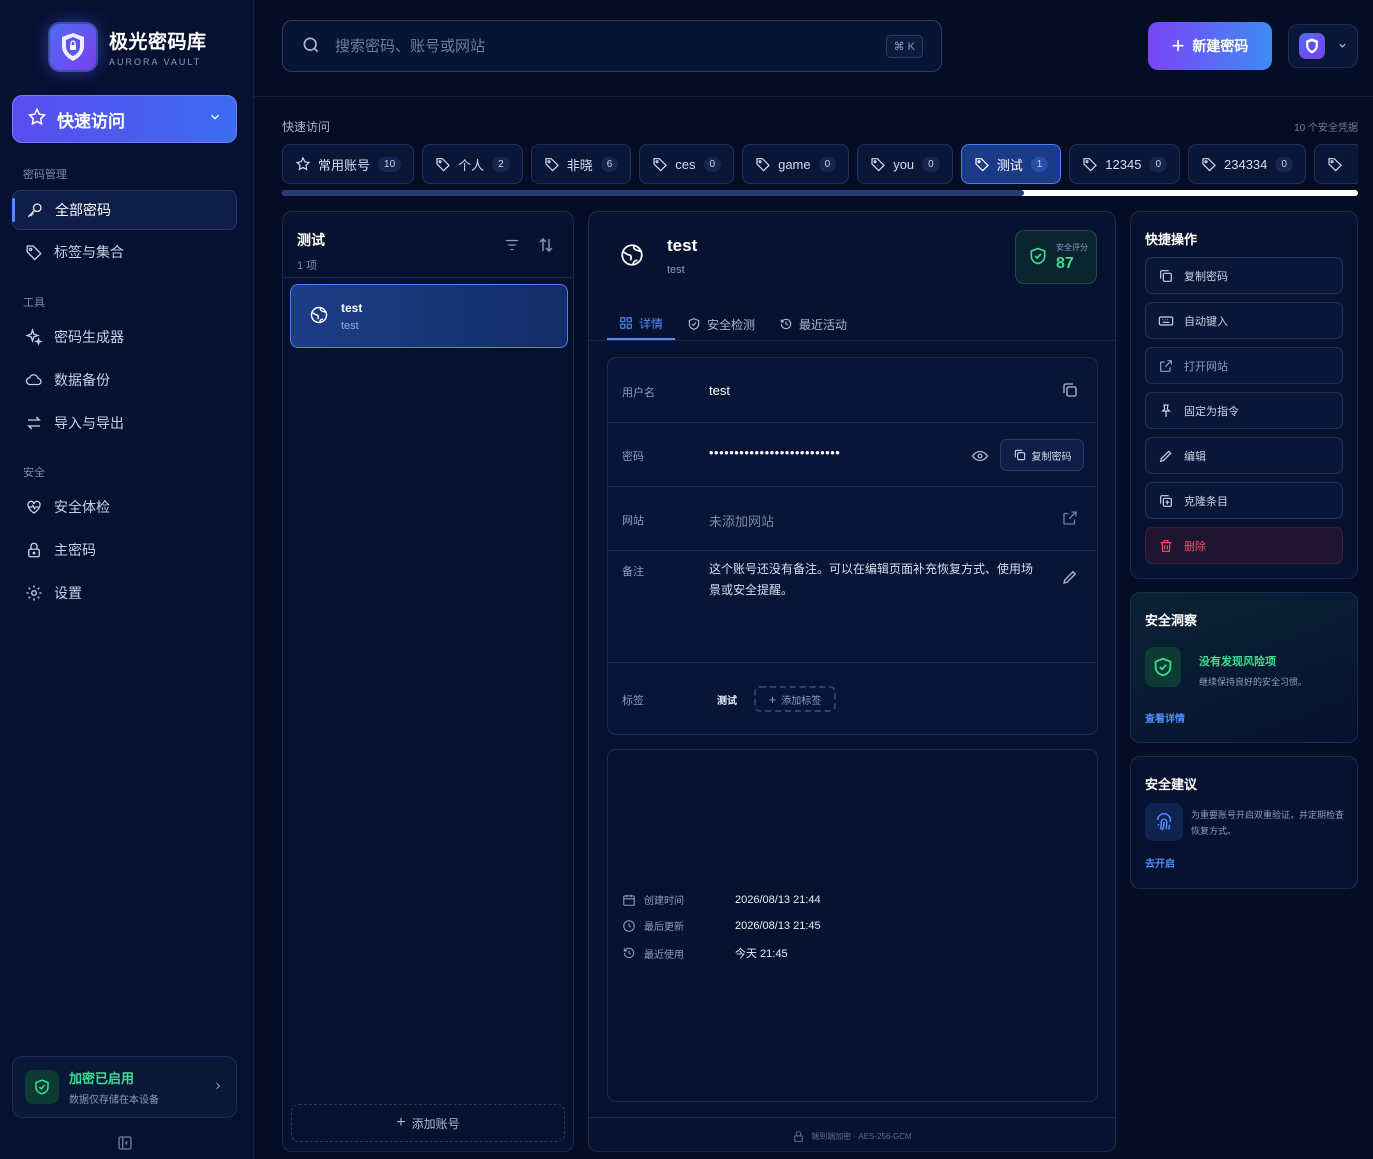  Describe the element at coordinates (1312, 46) in the screenshot. I see `avatar` at that location.